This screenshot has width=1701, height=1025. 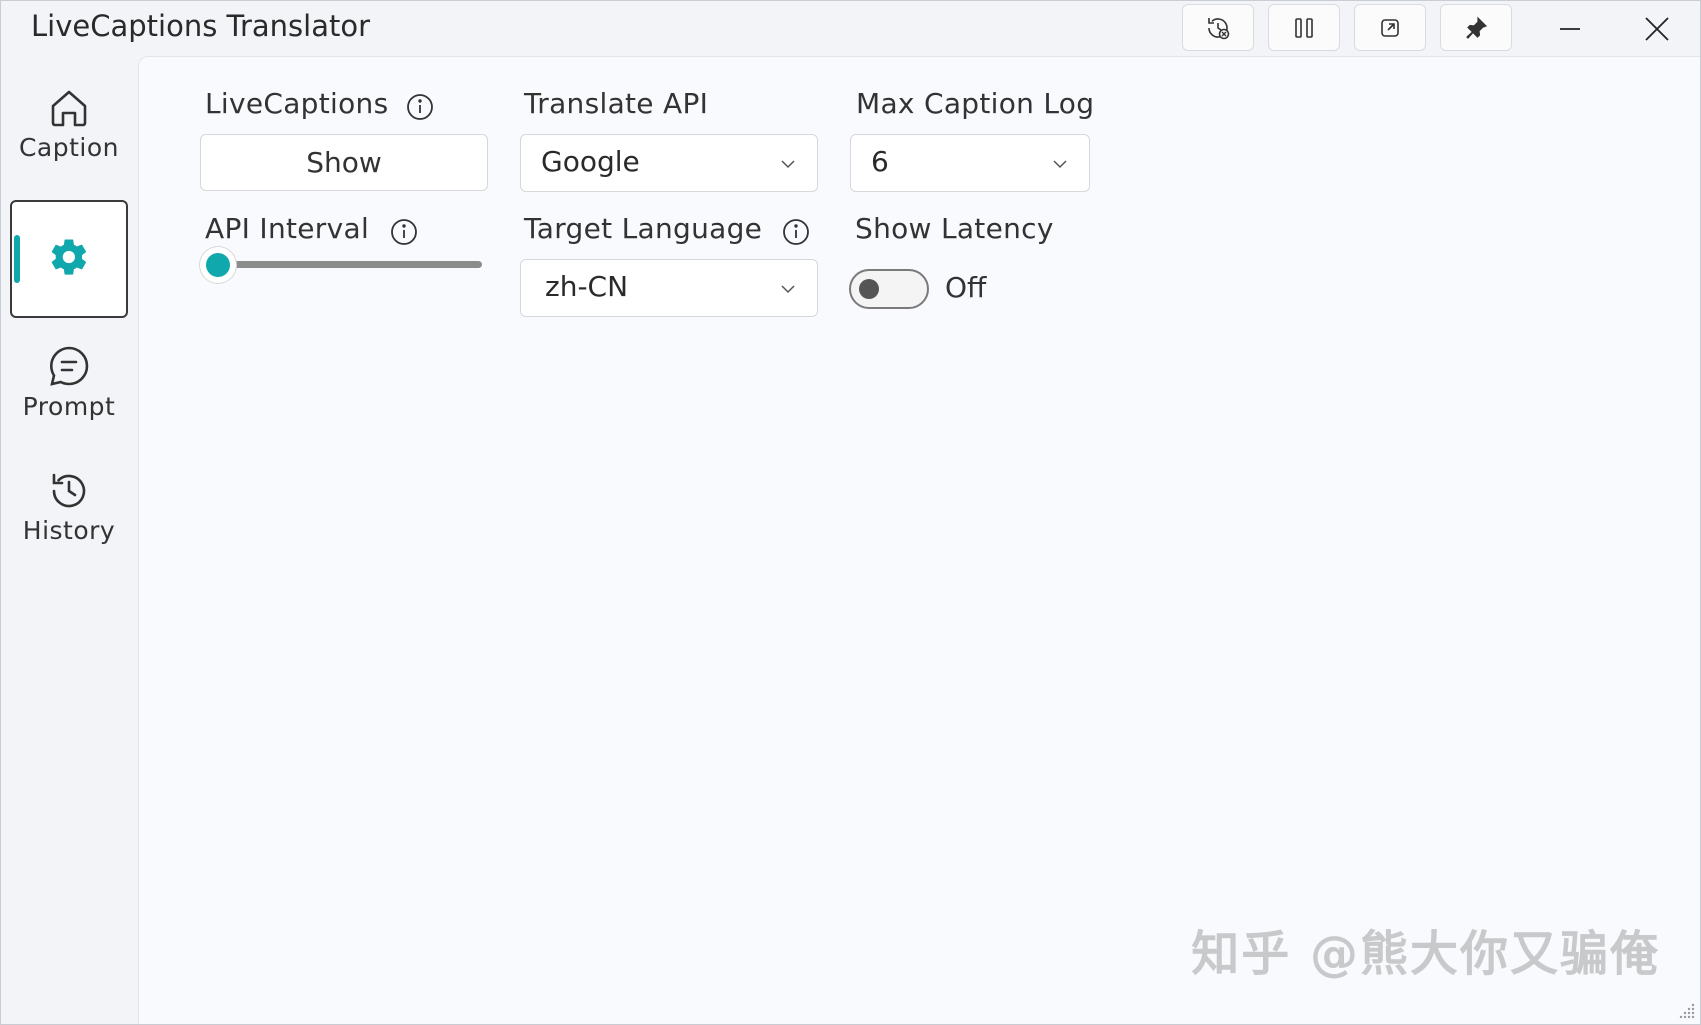 I want to click on app-title: LiveCaptions Translator, so click(x=201, y=26).